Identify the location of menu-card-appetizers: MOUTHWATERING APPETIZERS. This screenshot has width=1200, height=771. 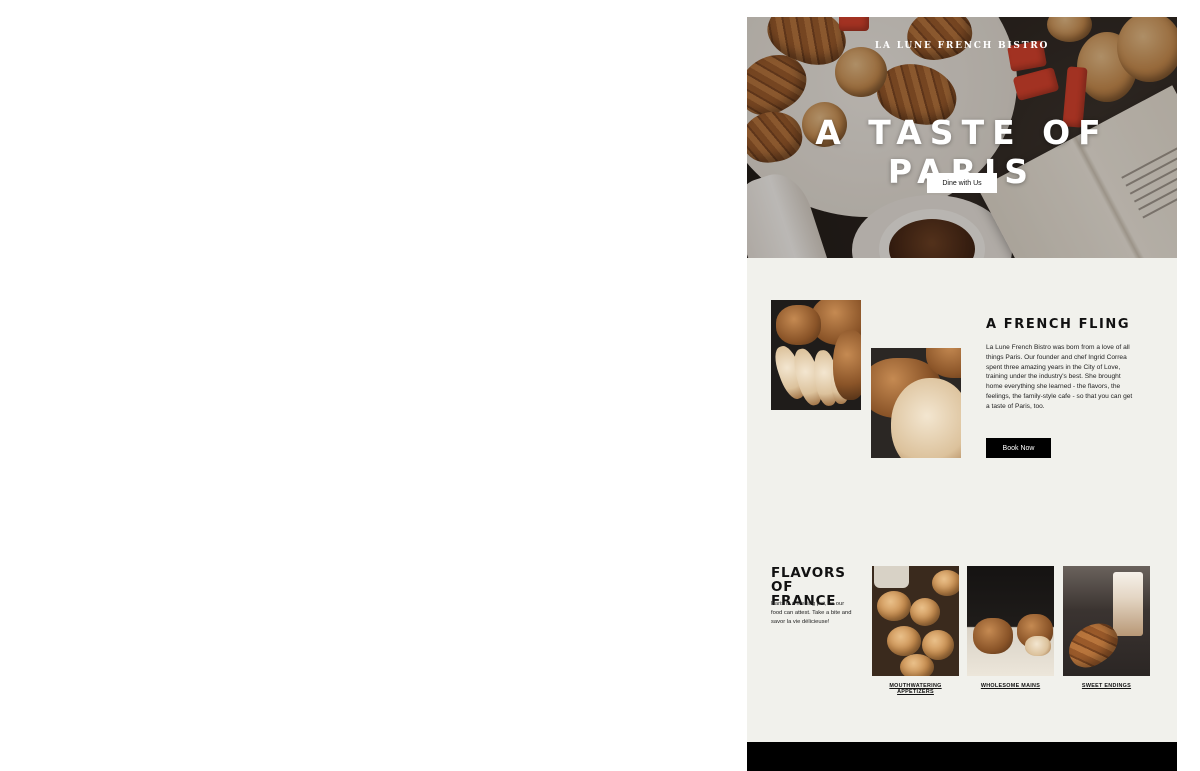
(915, 630).